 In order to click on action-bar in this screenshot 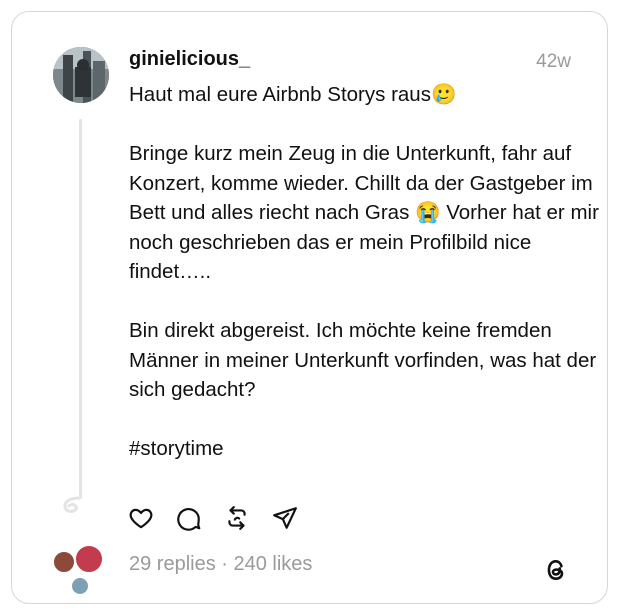, I will do `click(213, 518)`.